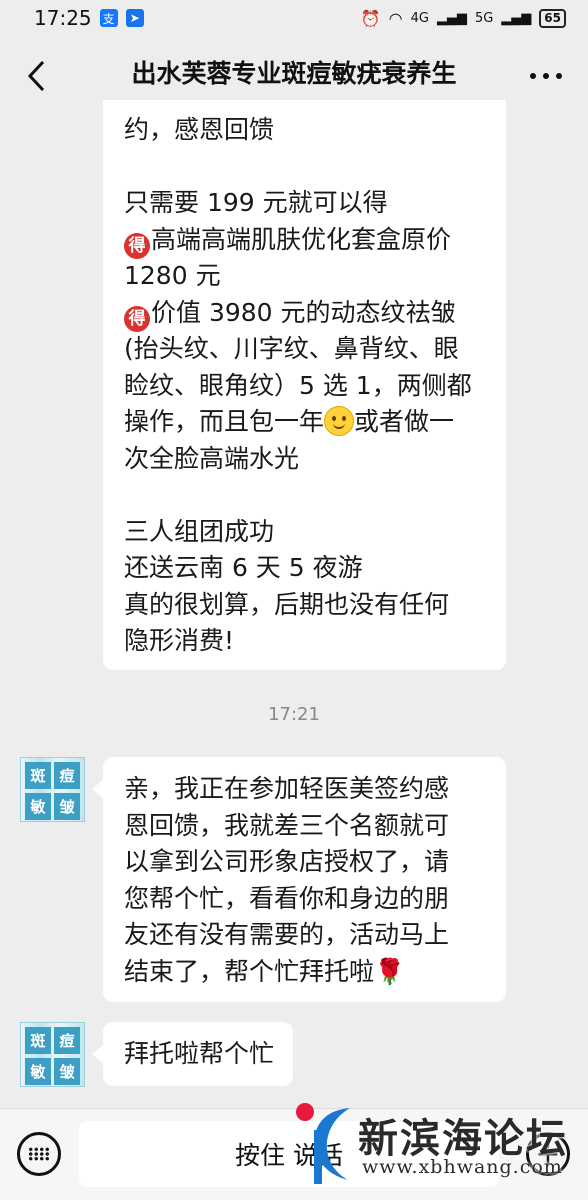  Describe the element at coordinates (287, 788) in the screenshot. I see `message-line: 亲，我正在参加轻医美签约感` at that location.